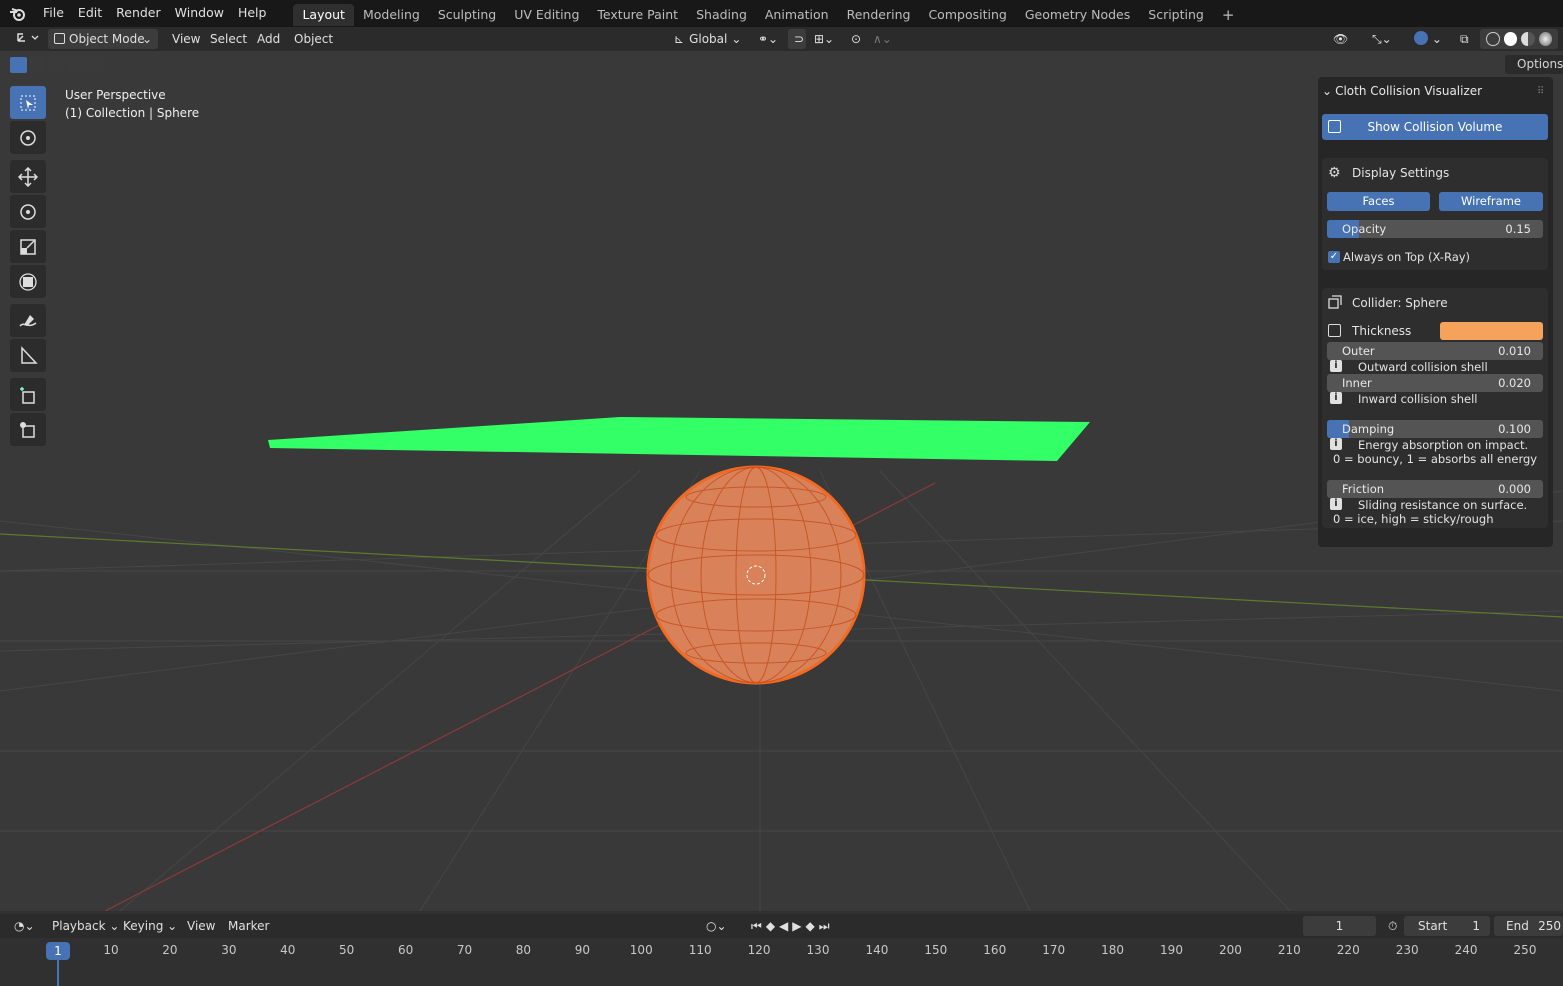 The height and width of the screenshot is (986, 1563). I want to click on next-keyframe-icon: ◆, so click(812, 926).